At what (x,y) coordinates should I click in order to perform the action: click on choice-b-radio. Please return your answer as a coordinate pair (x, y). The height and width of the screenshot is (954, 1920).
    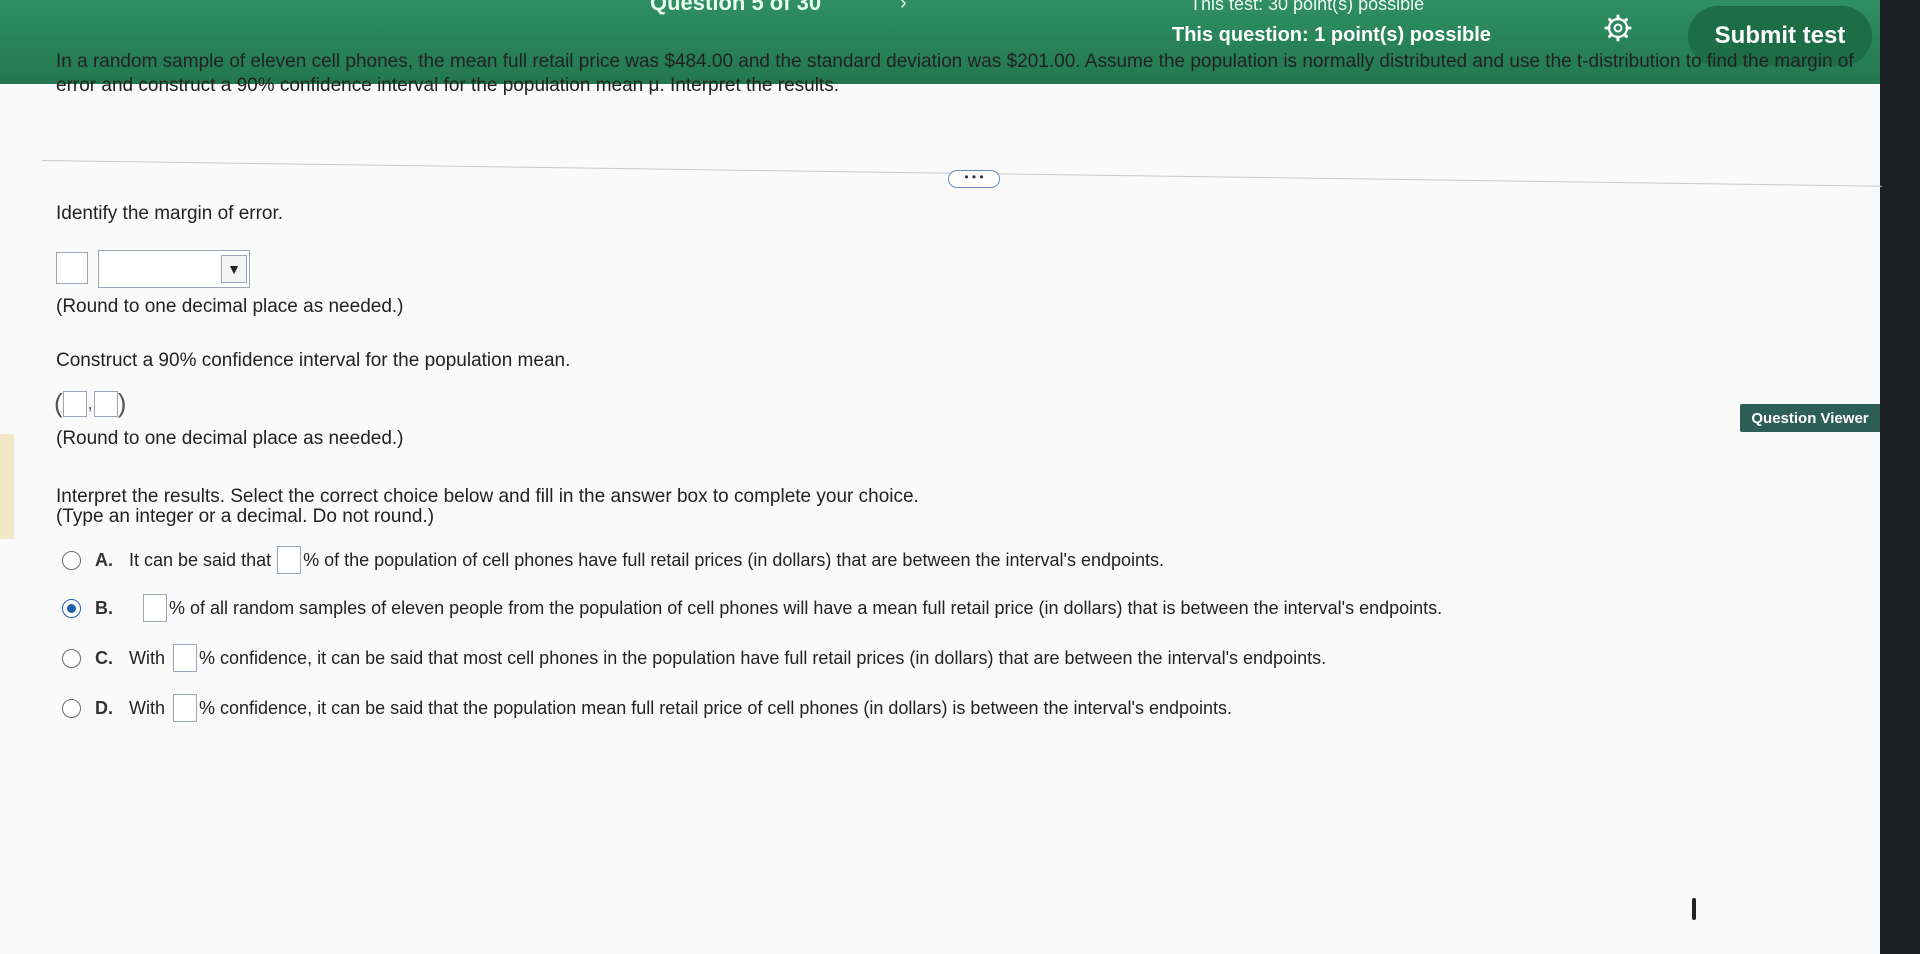
    Looking at the image, I should click on (71, 608).